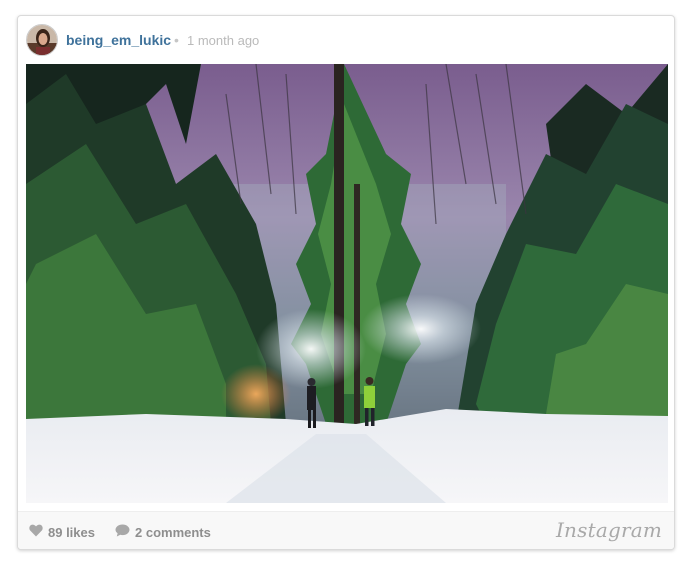 The height and width of the screenshot is (568, 694). Describe the element at coordinates (346, 40) in the screenshot. I see `post-header: being_em_lukic • 1 month ago` at that location.